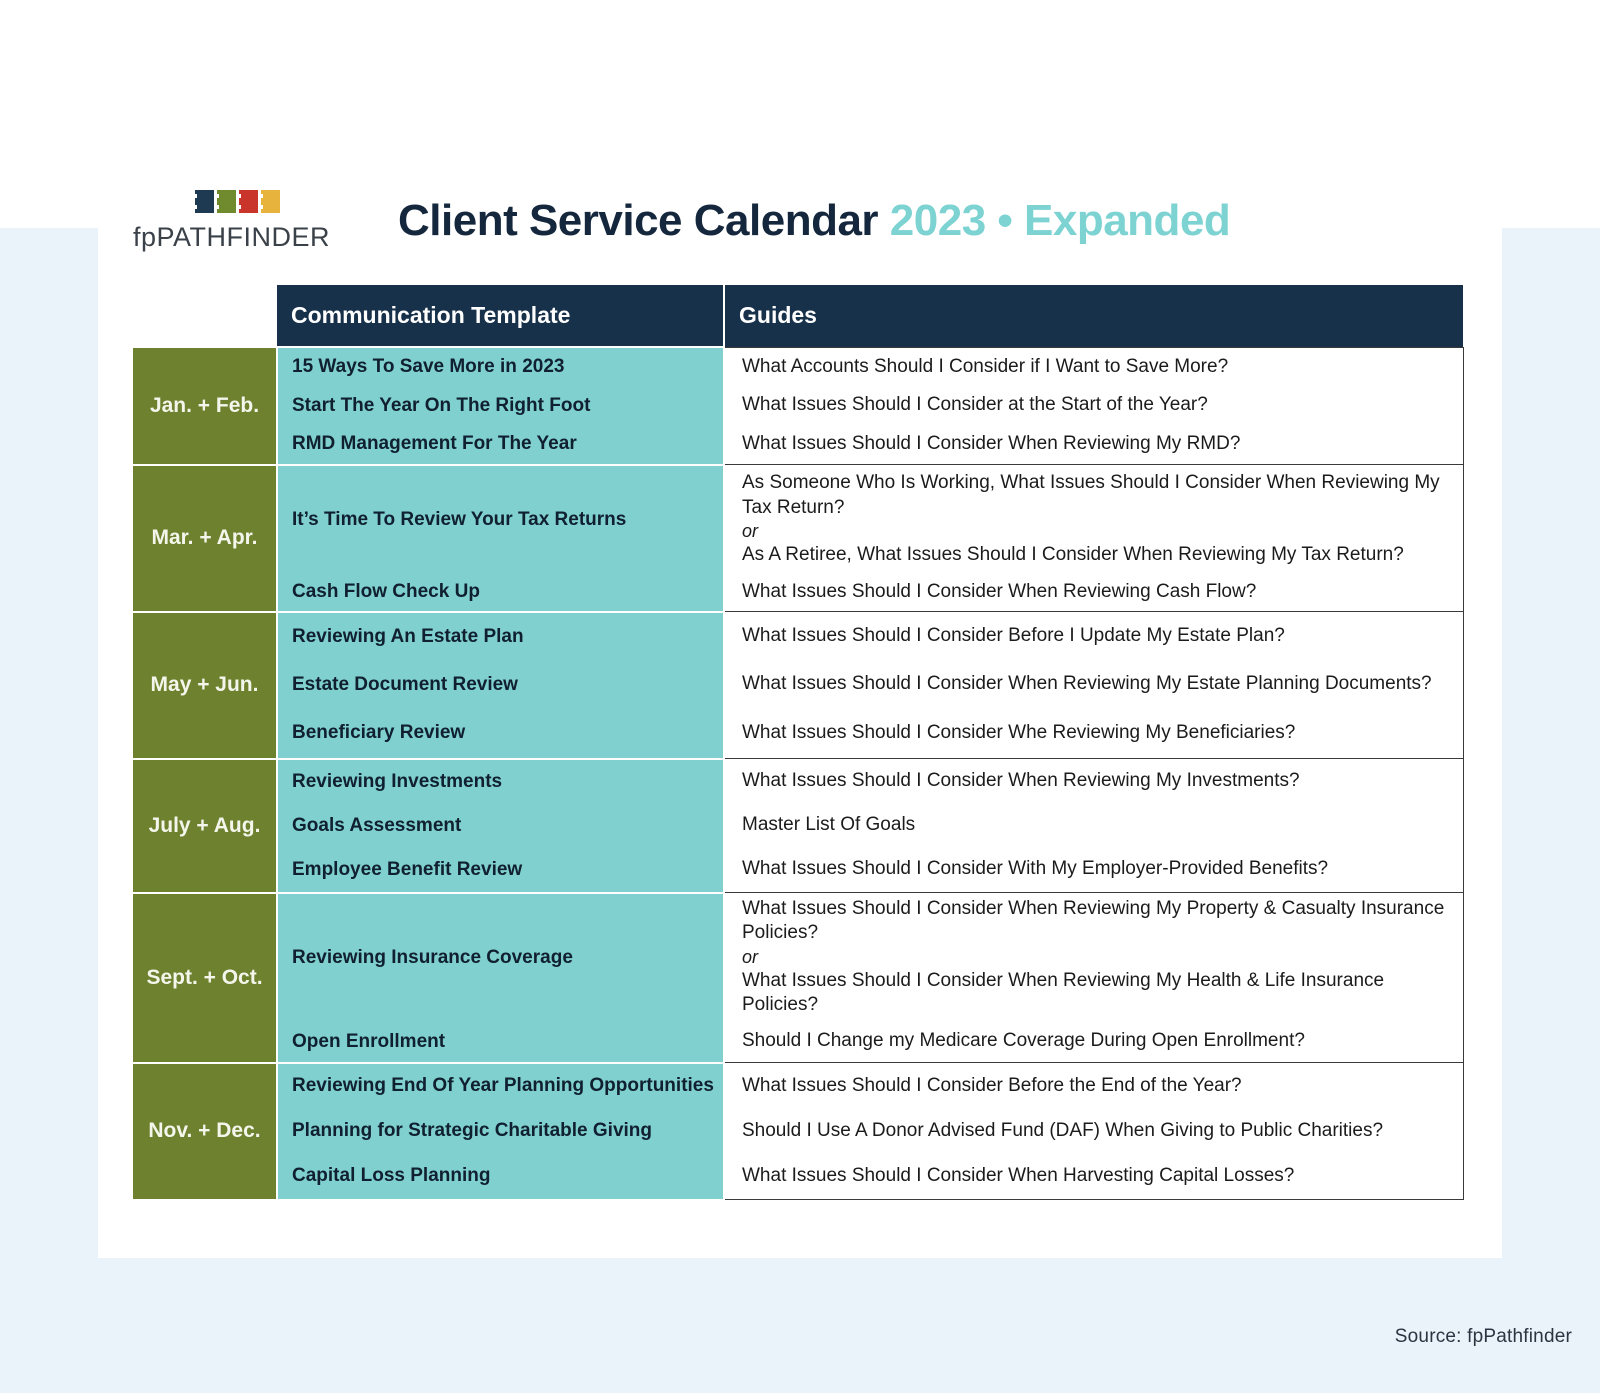  I want to click on logo-squares, so click(288, 201).